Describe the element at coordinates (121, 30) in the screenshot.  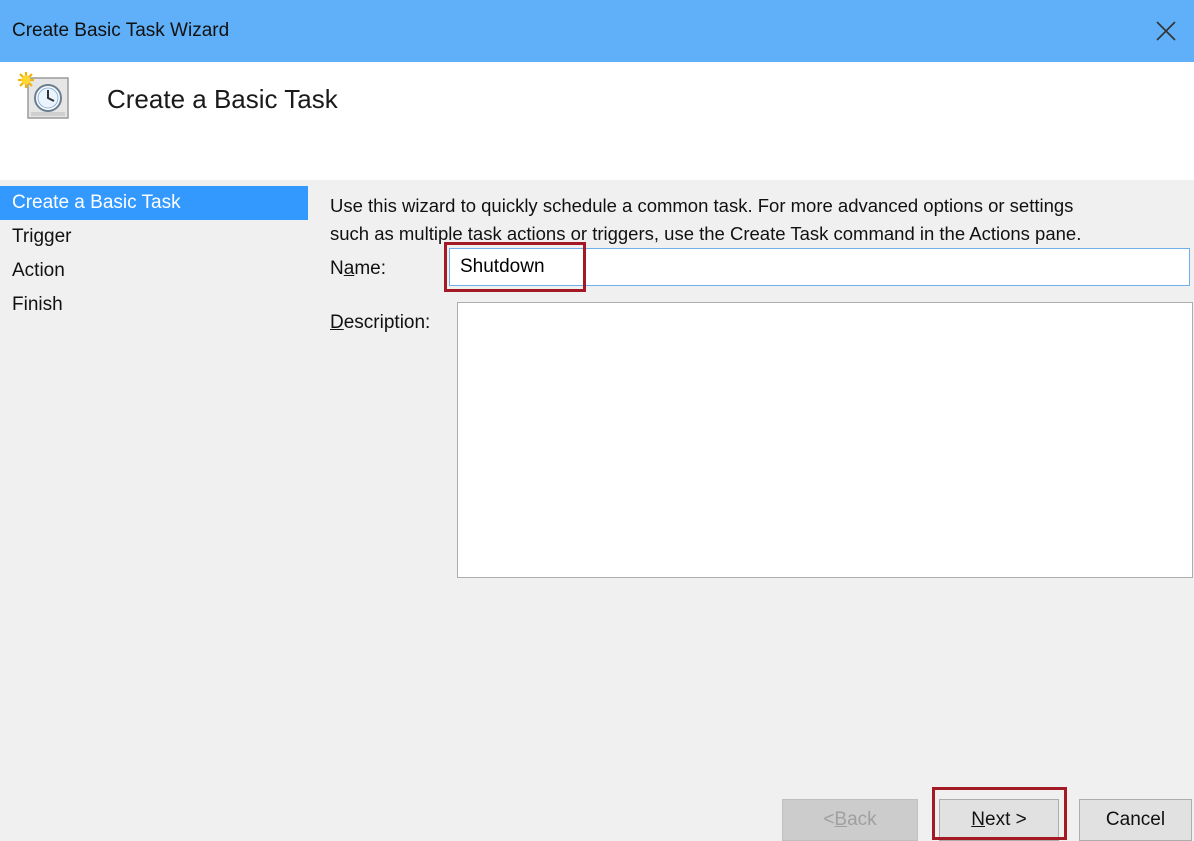
I see `window-title: Create Basic Task Wizard` at that location.